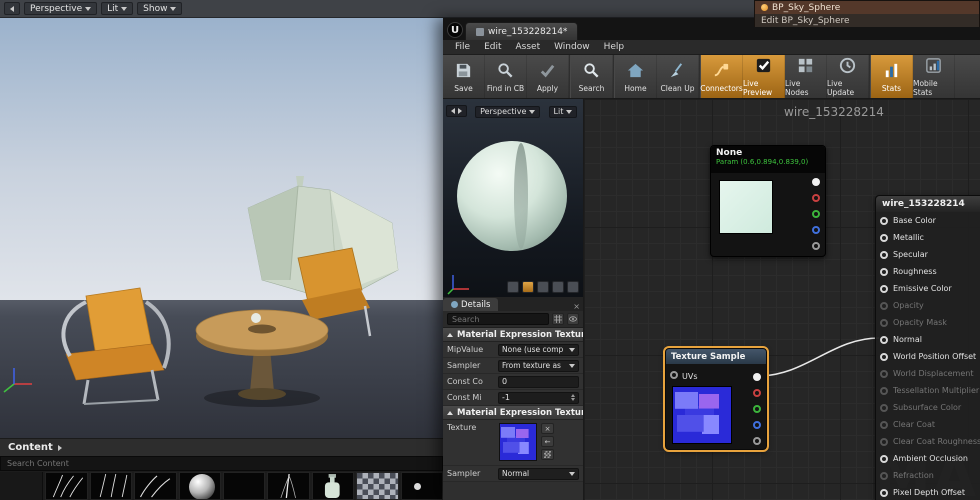  Describe the element at coordinates (933, 66) in the screenshot. I see `mobile-stats-icon` at that location.